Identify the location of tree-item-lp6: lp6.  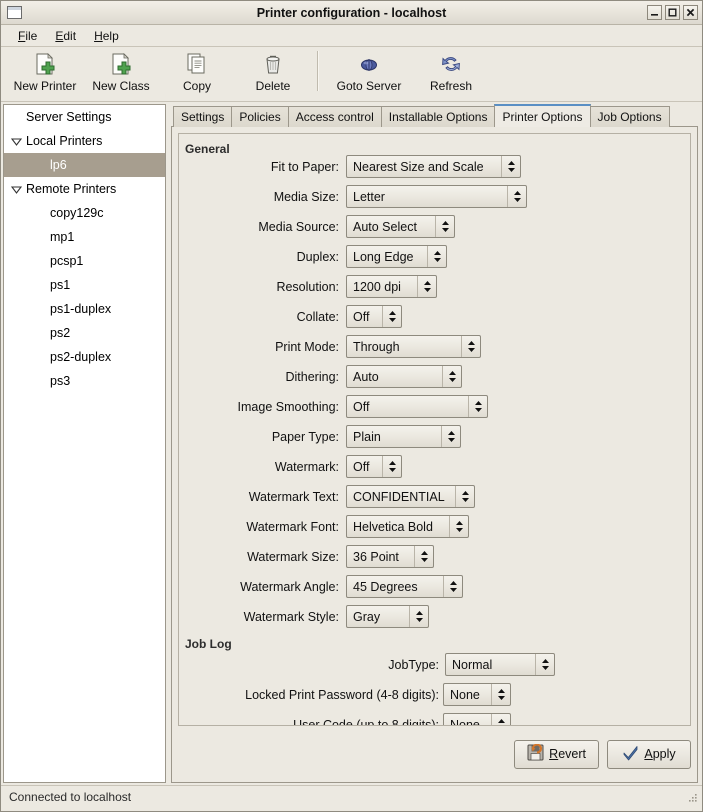
(84, 165).